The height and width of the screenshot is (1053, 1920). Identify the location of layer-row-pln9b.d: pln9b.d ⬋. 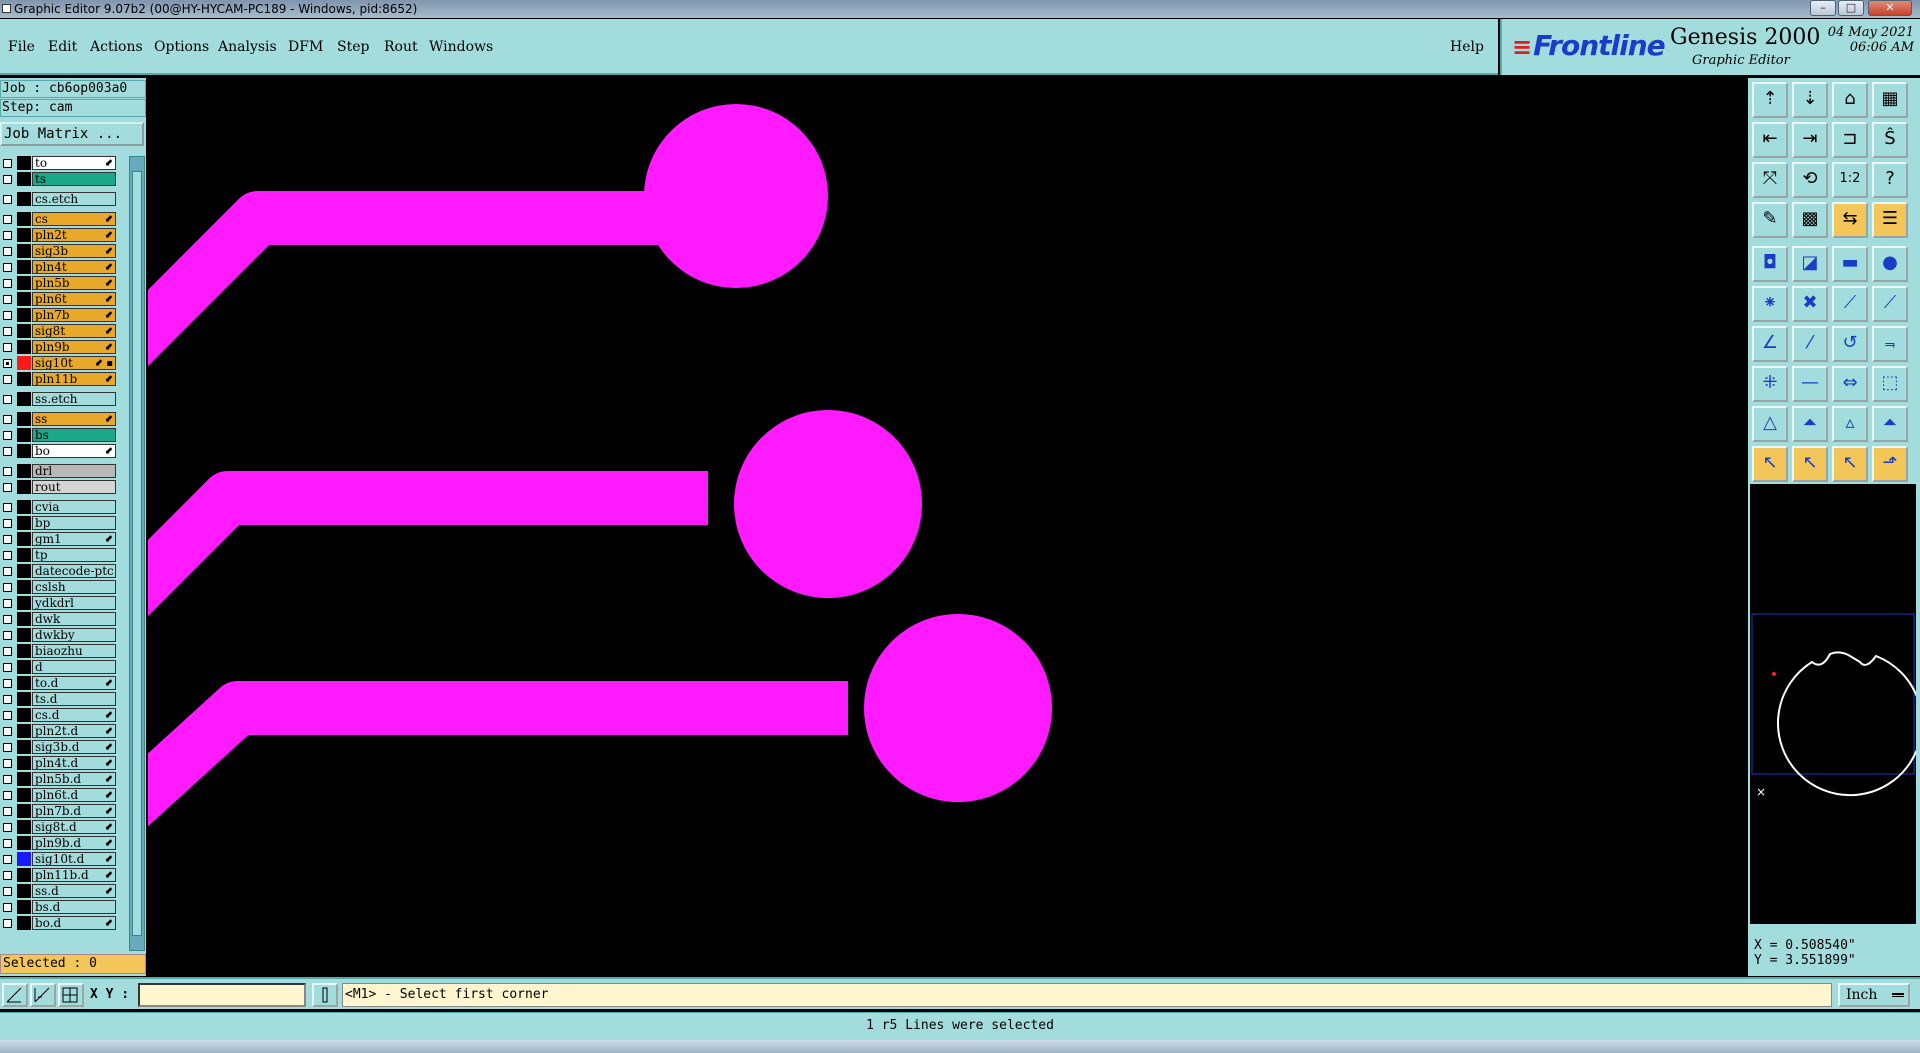
(59, 843).